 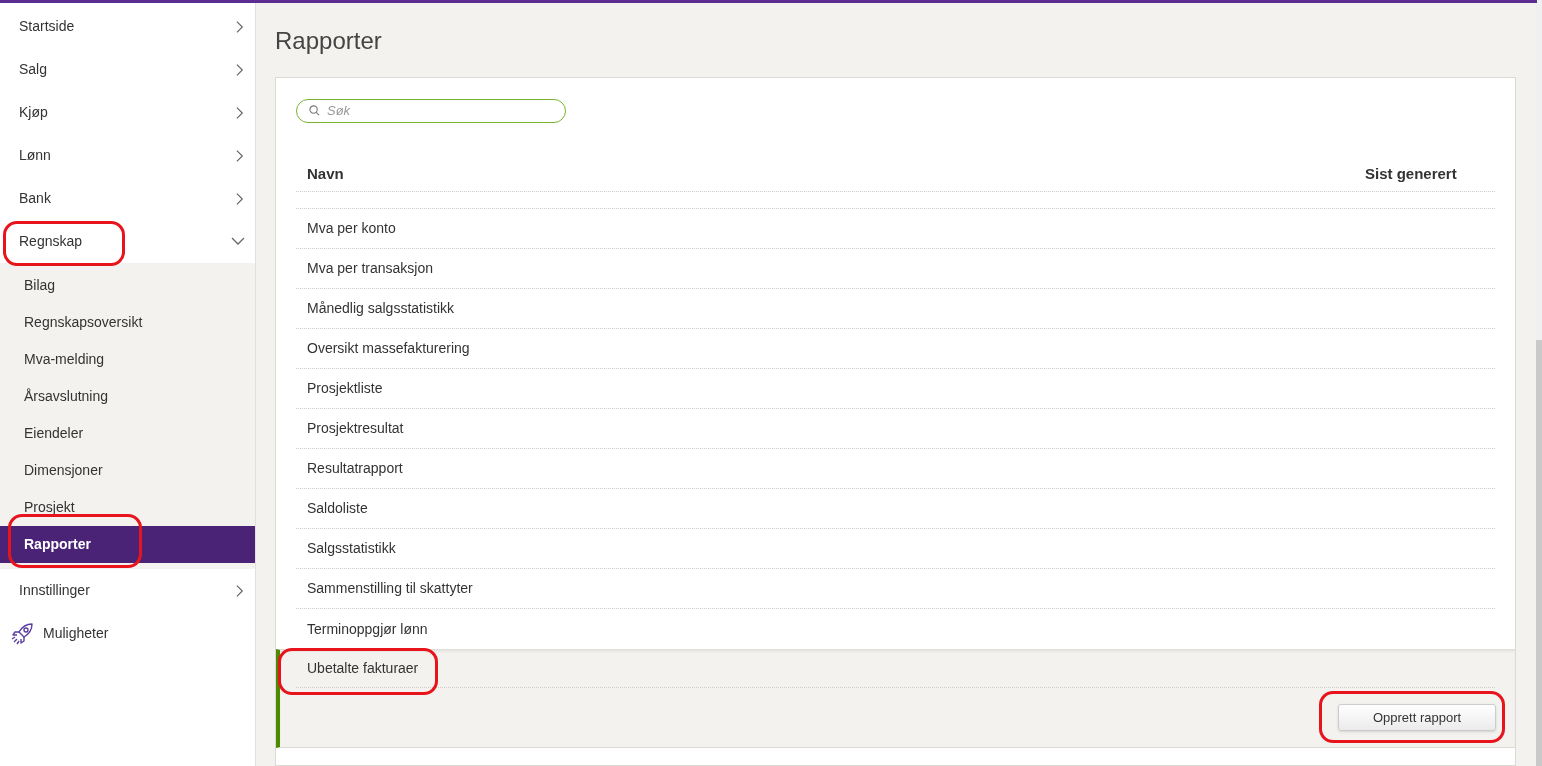 What do you see at coordinates (895, 669) in the screenshot?
I see `table-row: Ubetalte fakturaer` at bounding box center [895, 669].